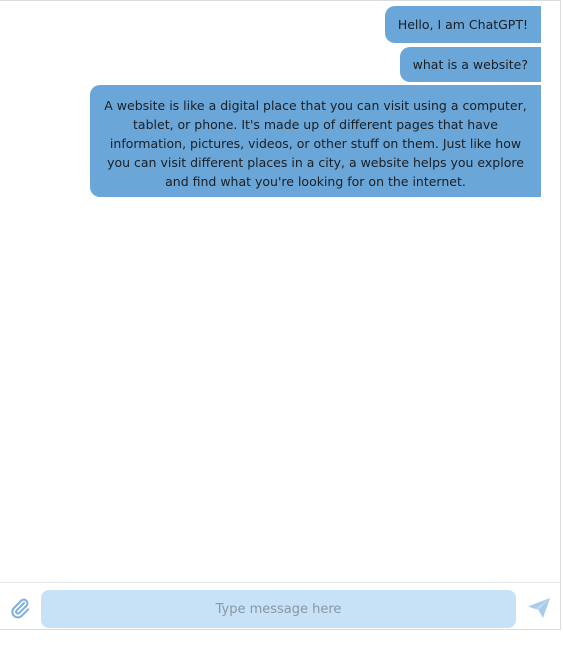 The height and width of the screenshot is (660, 563). I want to click on send-button, so click(539, 608).